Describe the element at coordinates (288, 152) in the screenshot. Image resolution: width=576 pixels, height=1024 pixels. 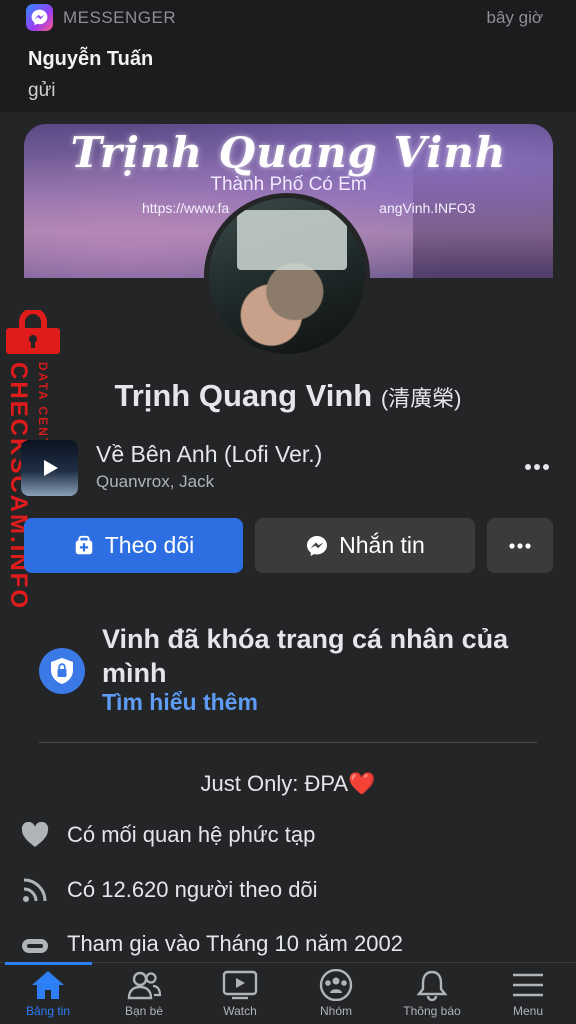
I see `cover-title: Trịnh Quang Vinh` at that location.